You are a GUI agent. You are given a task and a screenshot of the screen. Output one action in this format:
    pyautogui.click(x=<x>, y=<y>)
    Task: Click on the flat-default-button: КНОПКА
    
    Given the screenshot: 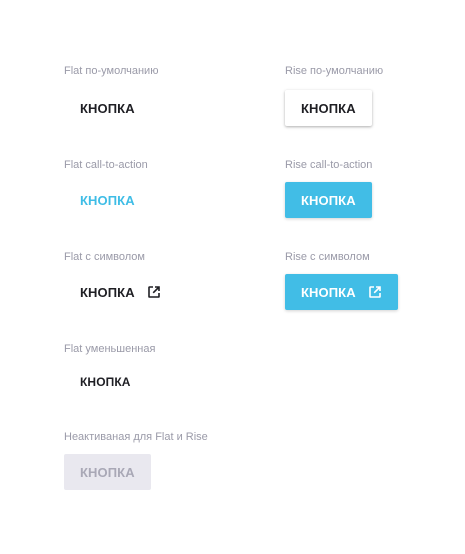 What is the action you would take?
    pyautogui.click(x=107, y=108)
    